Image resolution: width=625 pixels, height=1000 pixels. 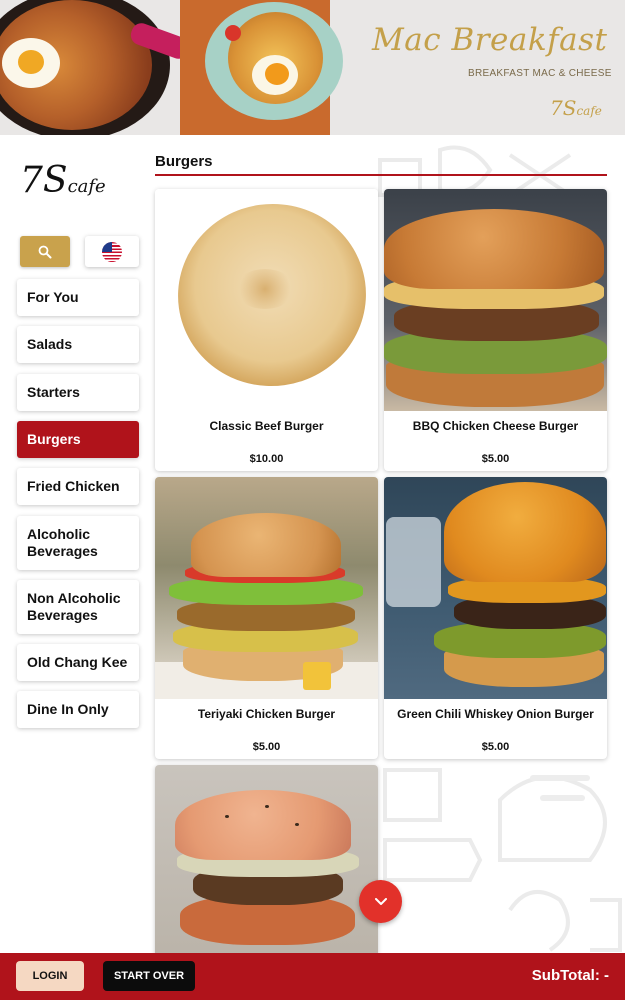 I want to click on tomato, so click(x=233, y=33).